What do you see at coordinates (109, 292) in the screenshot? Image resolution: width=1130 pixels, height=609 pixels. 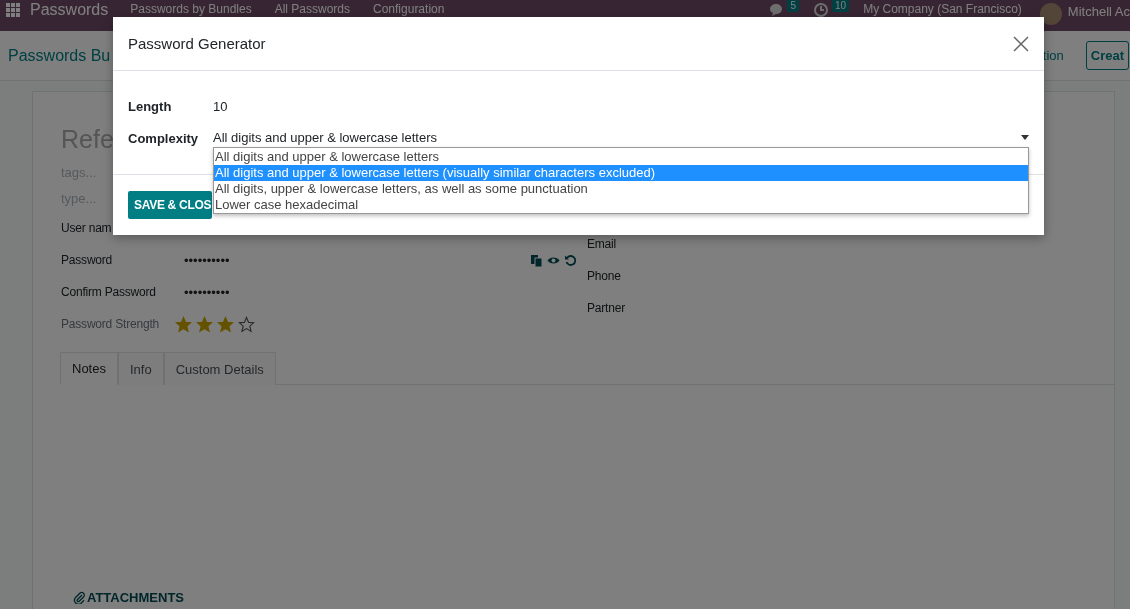 I see `field-label: Confirm Password` at bounding box center [109, 292].